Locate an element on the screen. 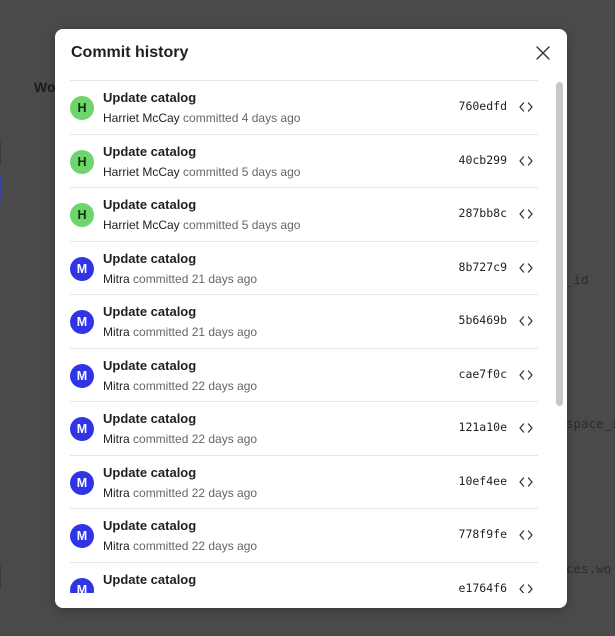 Image resolution: width=615 pixels, height=636 pixels. commit-sha: 287bb8c is located at coordinates (483, 213).